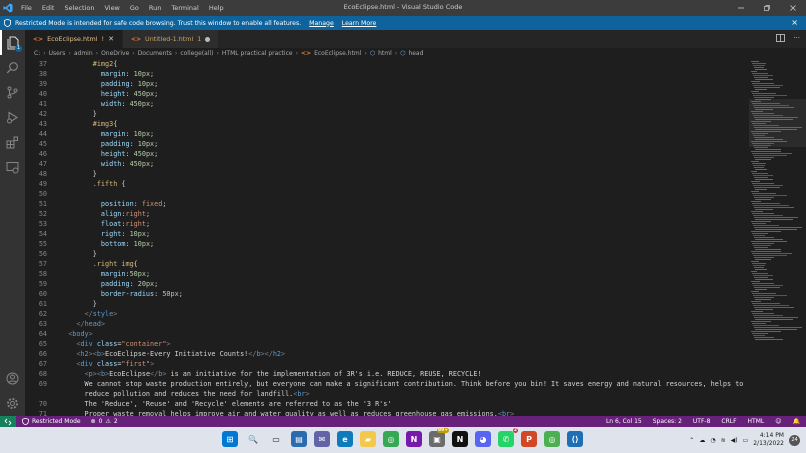 This screenshot has height=453, width=806. Describe the element at coordinates (79, 8) in the screenshot. I see `menu-selection: Selection` at that location.